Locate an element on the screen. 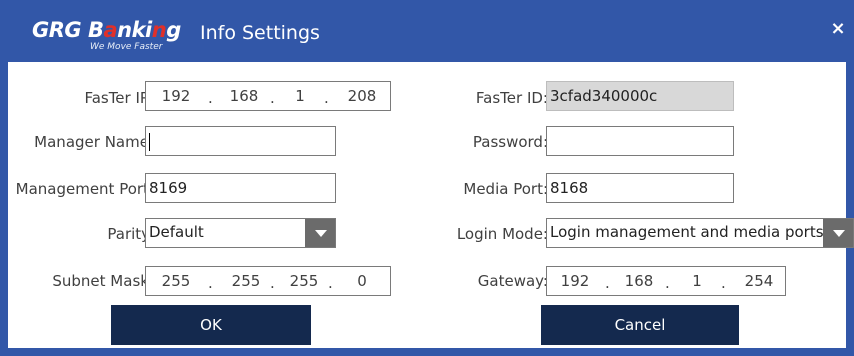  window-title: Info Settings is located at coordinates (260, 33).